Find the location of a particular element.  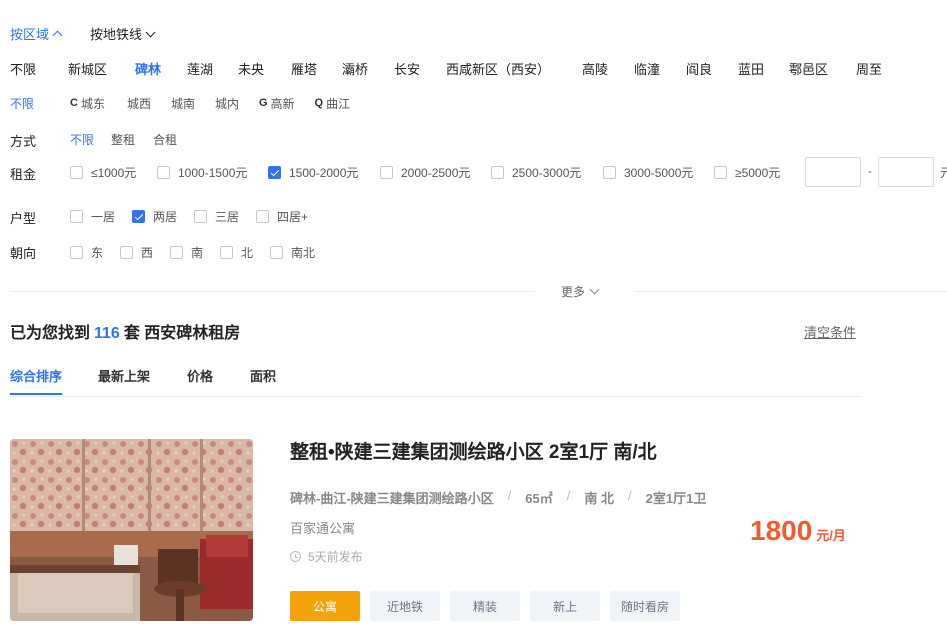

sub-district-unlimited: 不限 is located at coordinates (40, 103).